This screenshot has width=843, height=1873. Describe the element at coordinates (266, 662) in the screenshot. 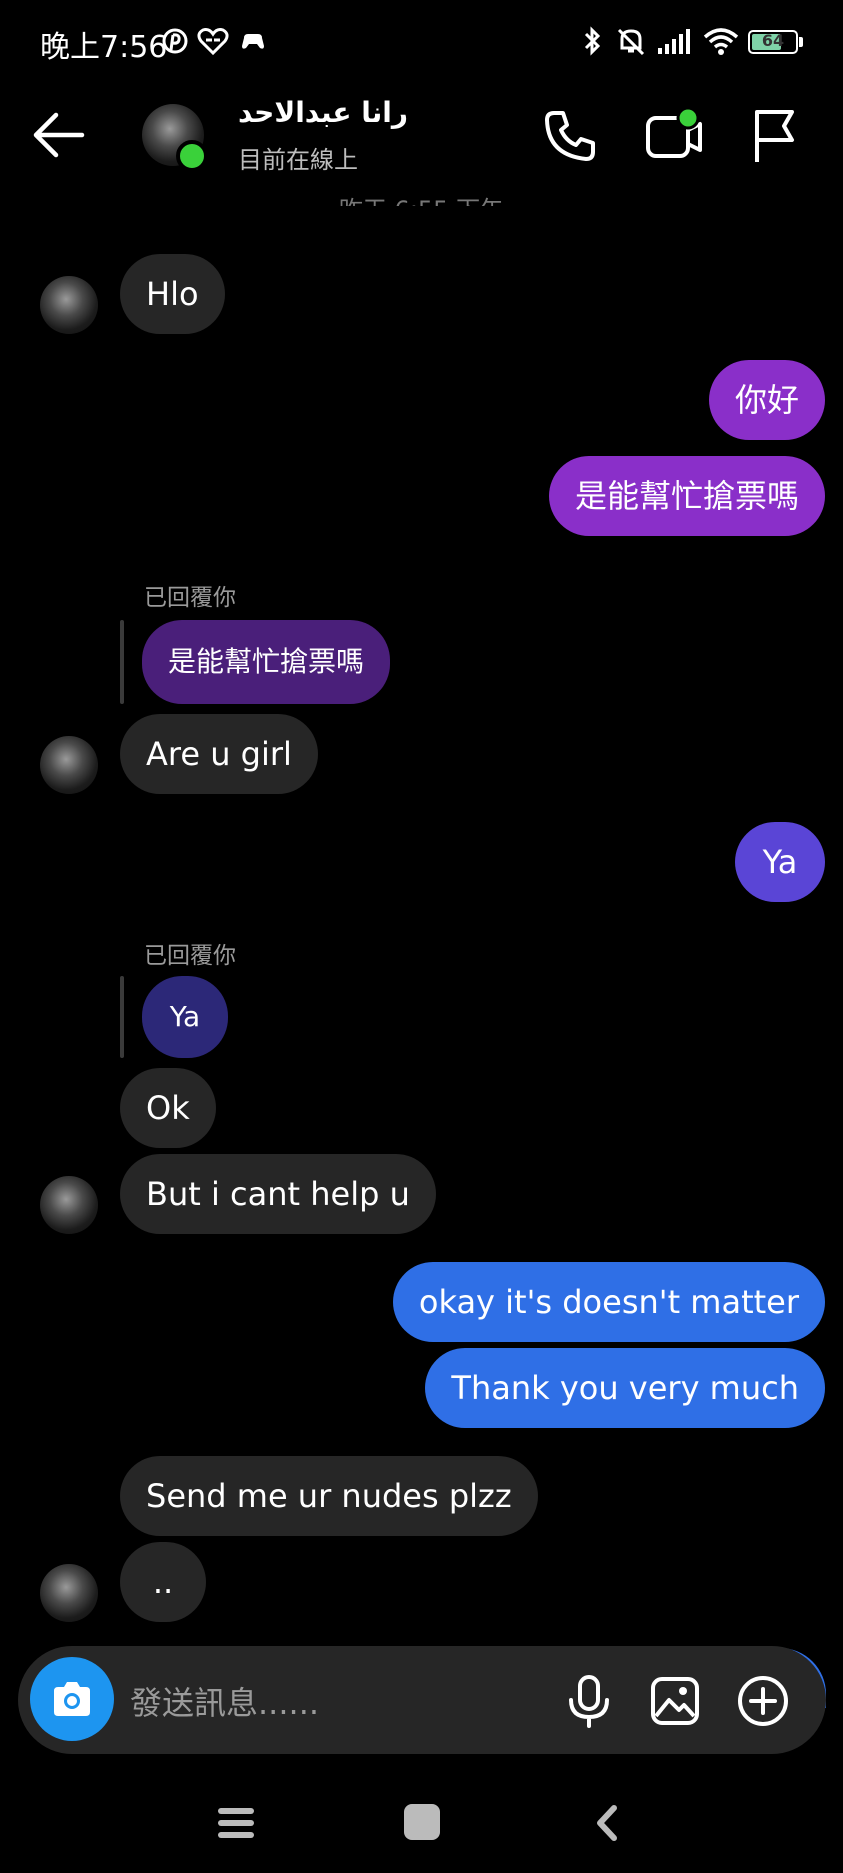

I see `quoted-message: 是能幫忙搶票嗎` at that location.